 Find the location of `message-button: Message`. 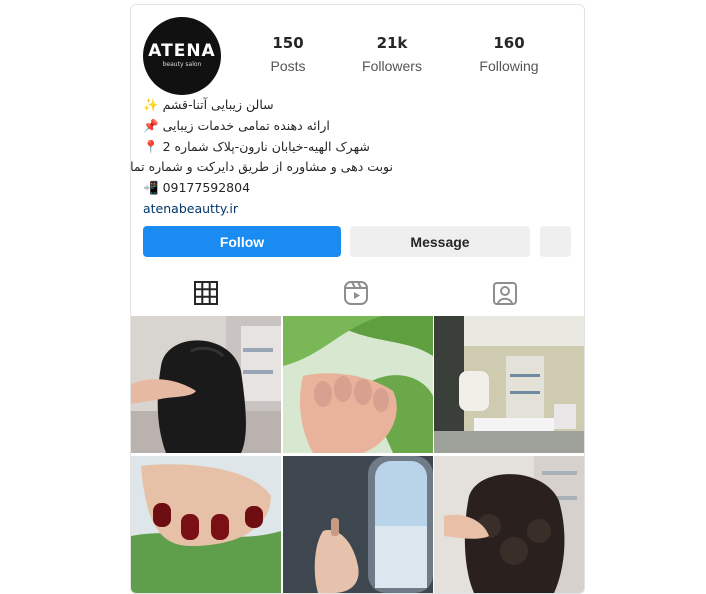

message-button: Message is located at coordinates (440, 241).